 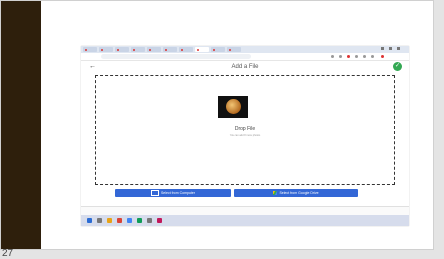 I want to click on select-from-drive-label: Select from Google Drive, so click(x=299, y=193).